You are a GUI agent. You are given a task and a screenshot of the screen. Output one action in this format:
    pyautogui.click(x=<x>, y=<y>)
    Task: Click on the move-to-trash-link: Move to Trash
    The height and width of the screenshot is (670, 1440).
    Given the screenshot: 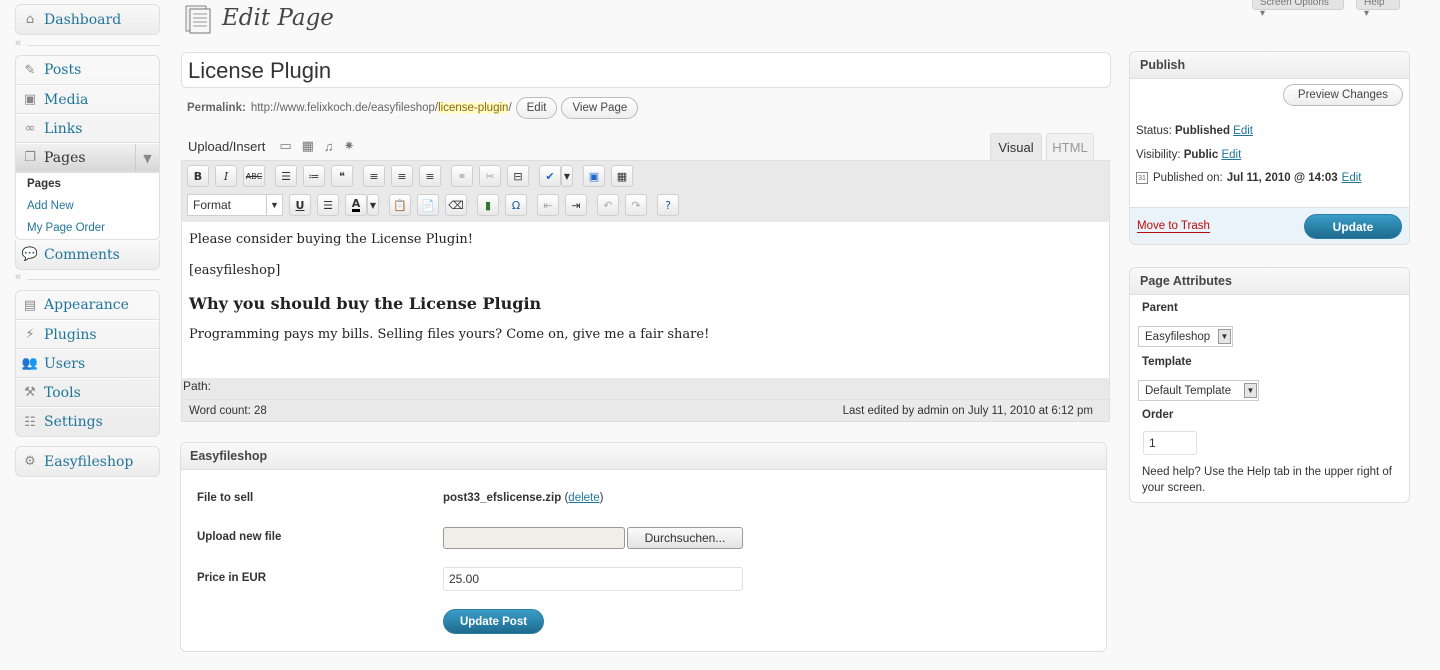 What is the action you would take?
    pyautogui.click(x=1173, y=226)
    